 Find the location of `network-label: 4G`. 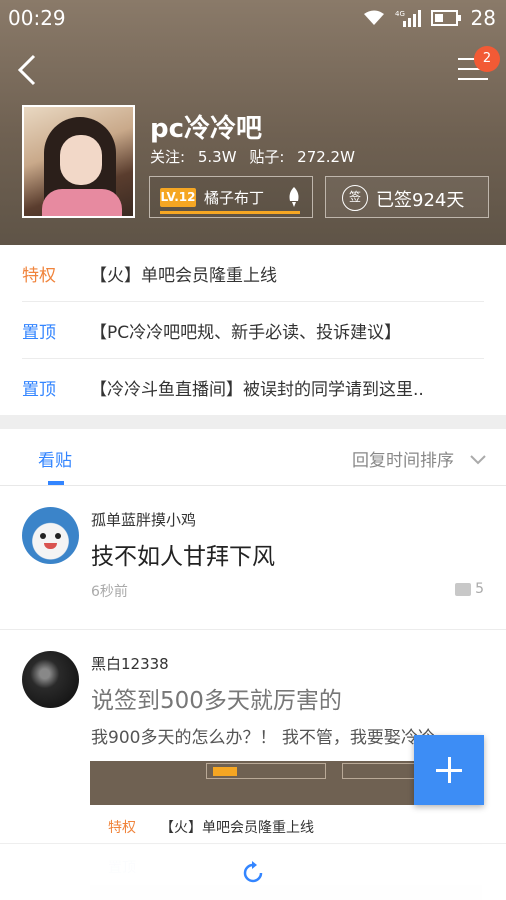

network-label: 4G is located at coordinates (400, 14).